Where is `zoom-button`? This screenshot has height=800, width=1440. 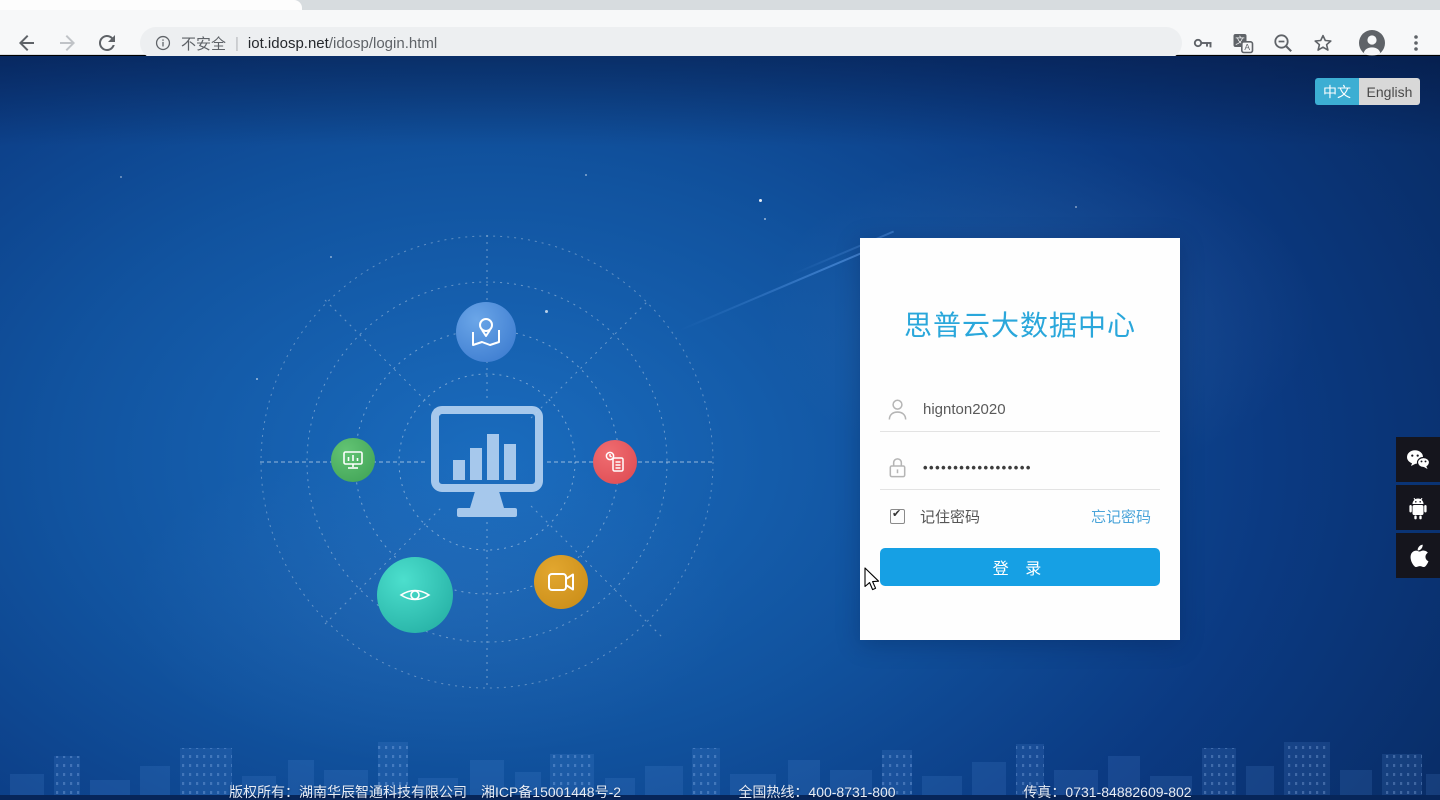
zoom-button is located at coordinates (1283, 43).